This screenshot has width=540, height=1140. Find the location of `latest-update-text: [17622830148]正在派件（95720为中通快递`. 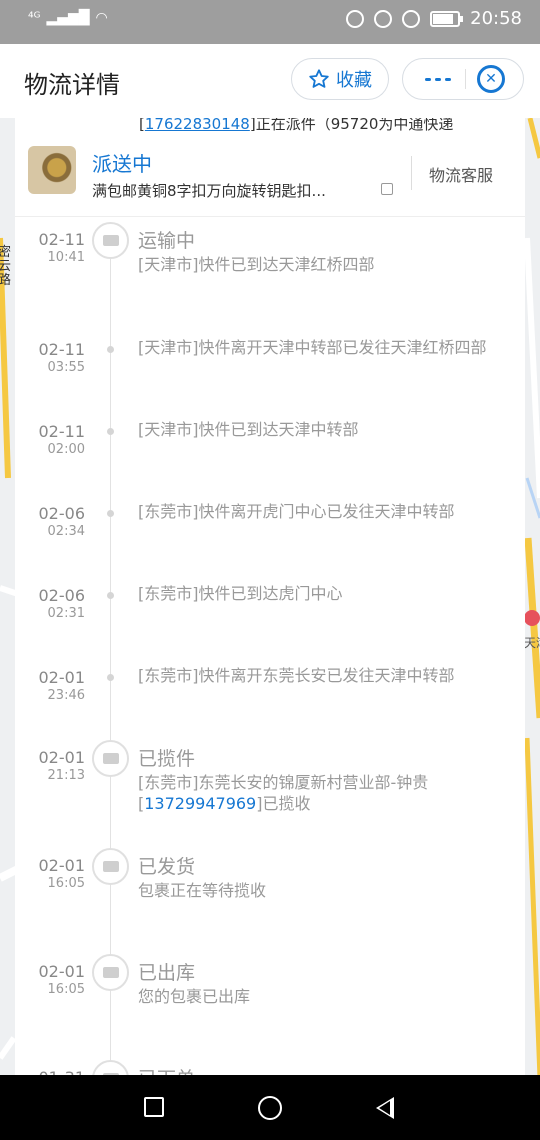

latest-update-text: [17622830148]正在派件（95720为中通快递 is located at coordinates (296, 125).